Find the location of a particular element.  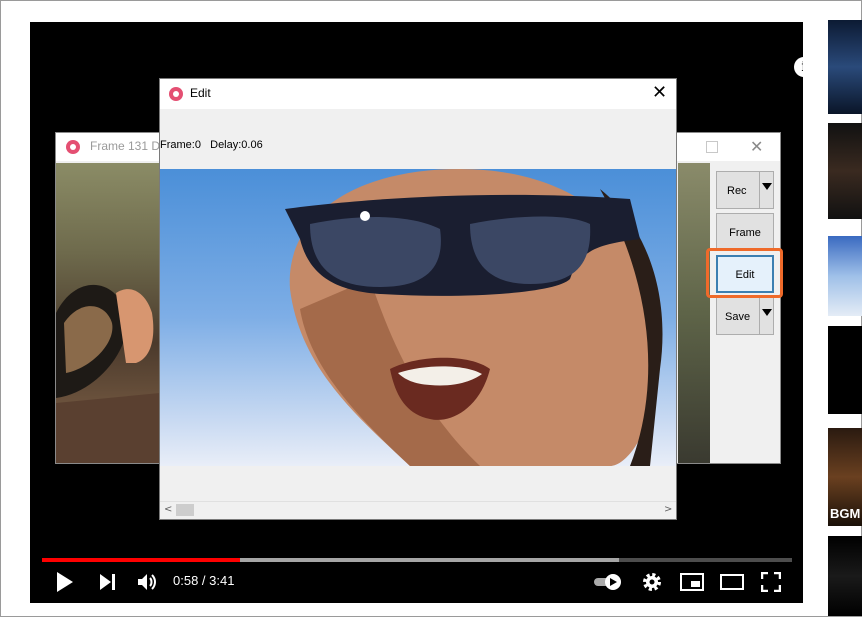

horizontal-scrollbar: < > is located at coordinates (418, 509).